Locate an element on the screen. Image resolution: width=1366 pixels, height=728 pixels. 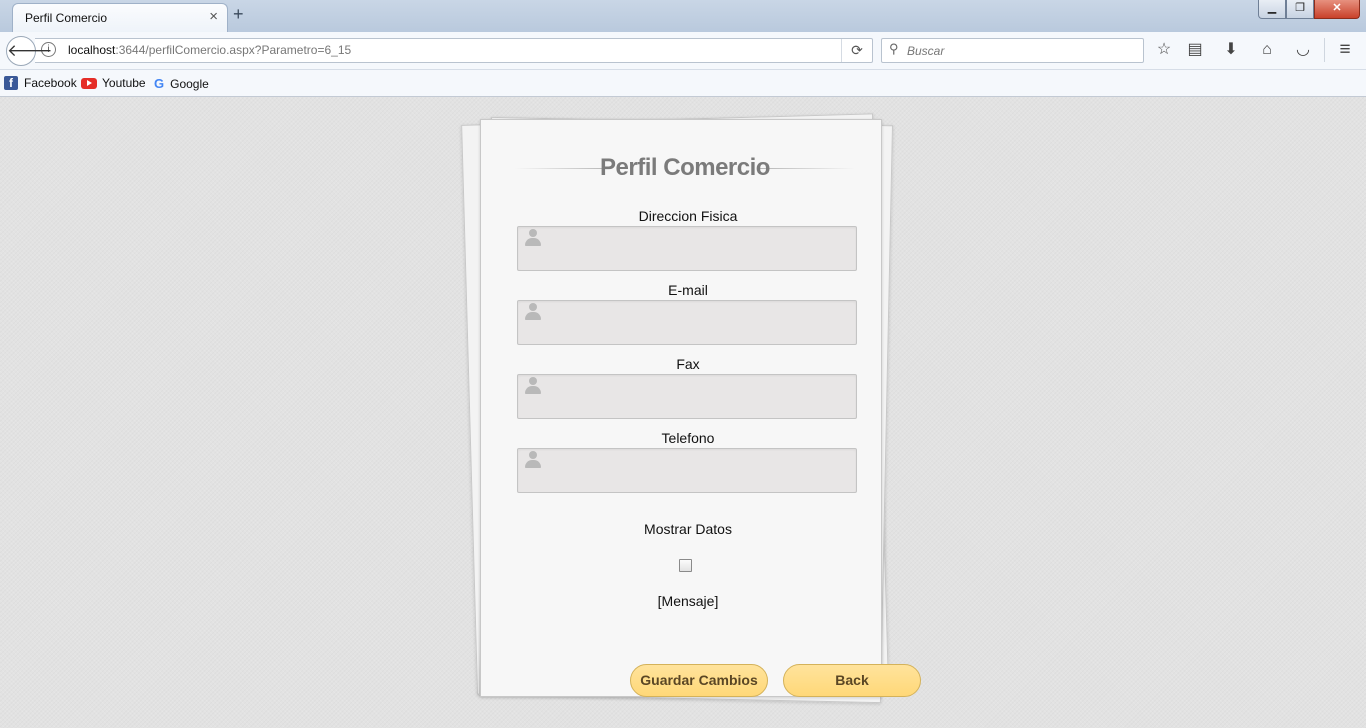
save-changes-button: Guardar Cambios is located at coordinates (699, 680).